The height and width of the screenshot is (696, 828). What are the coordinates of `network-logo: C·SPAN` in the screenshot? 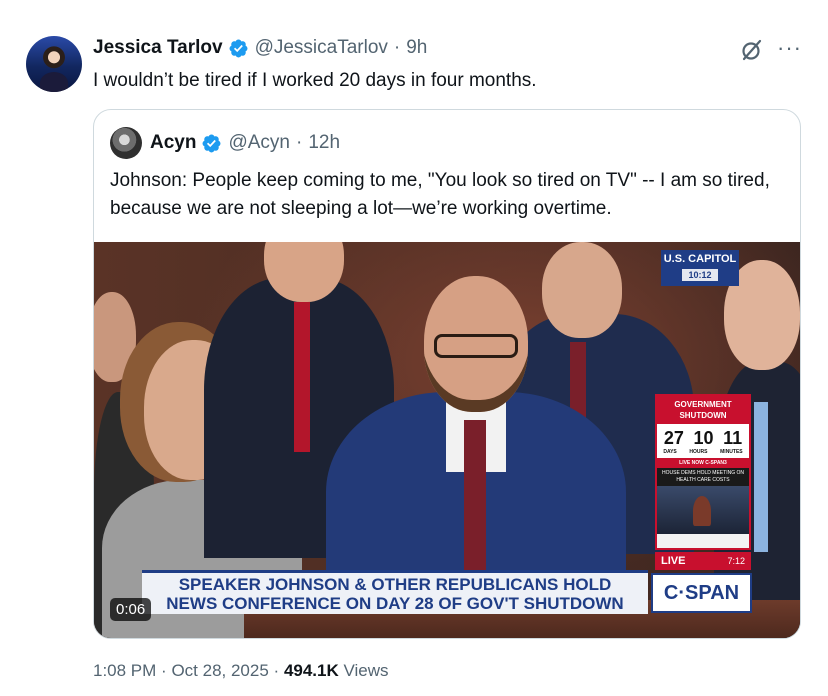 It's located at (701, 593).